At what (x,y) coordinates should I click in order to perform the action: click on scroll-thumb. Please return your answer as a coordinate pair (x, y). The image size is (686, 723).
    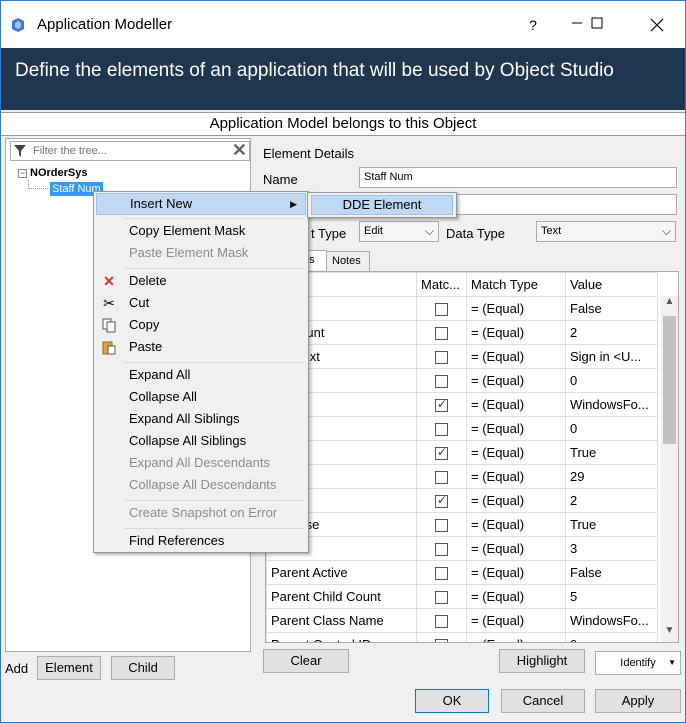
    Looking at the image, I should click on (669, 380).